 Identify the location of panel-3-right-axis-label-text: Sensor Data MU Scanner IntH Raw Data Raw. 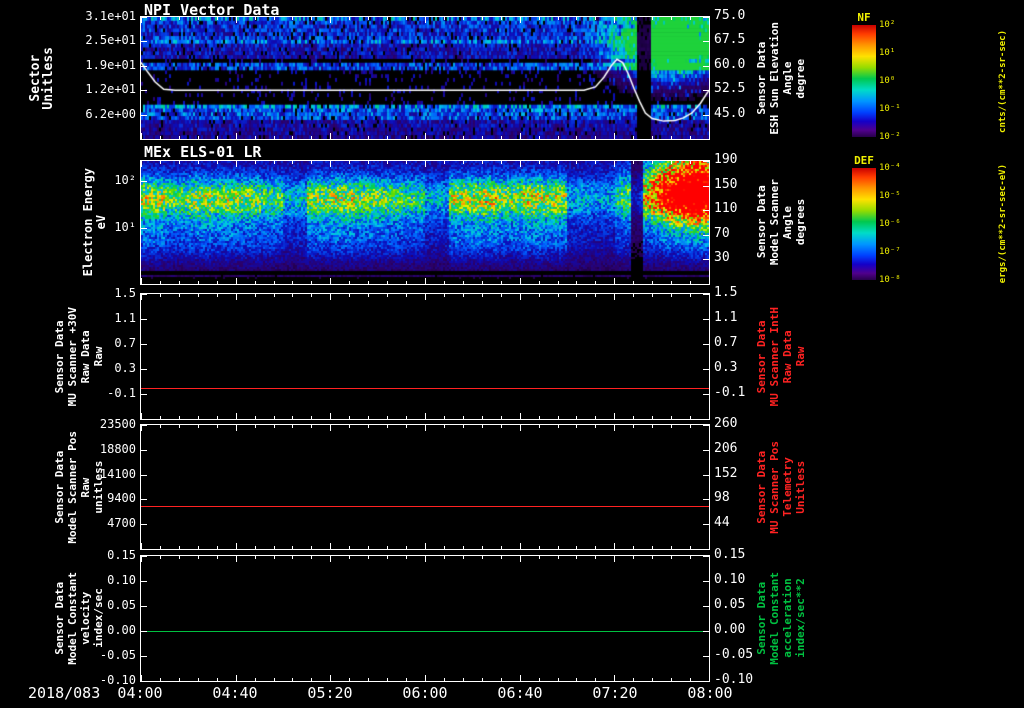
(781, 356).